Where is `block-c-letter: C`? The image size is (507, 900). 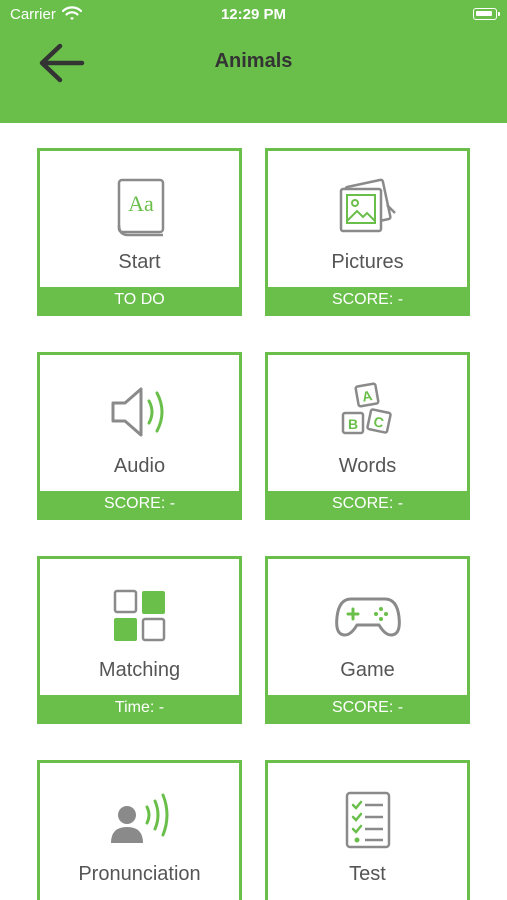 block-c-letter: C is located at coordinates (378, 422).